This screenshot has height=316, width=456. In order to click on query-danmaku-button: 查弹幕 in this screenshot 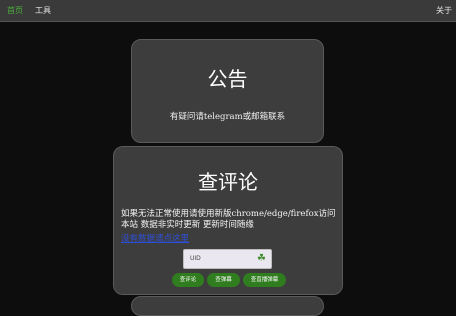, I will do `click(223, 280)`.